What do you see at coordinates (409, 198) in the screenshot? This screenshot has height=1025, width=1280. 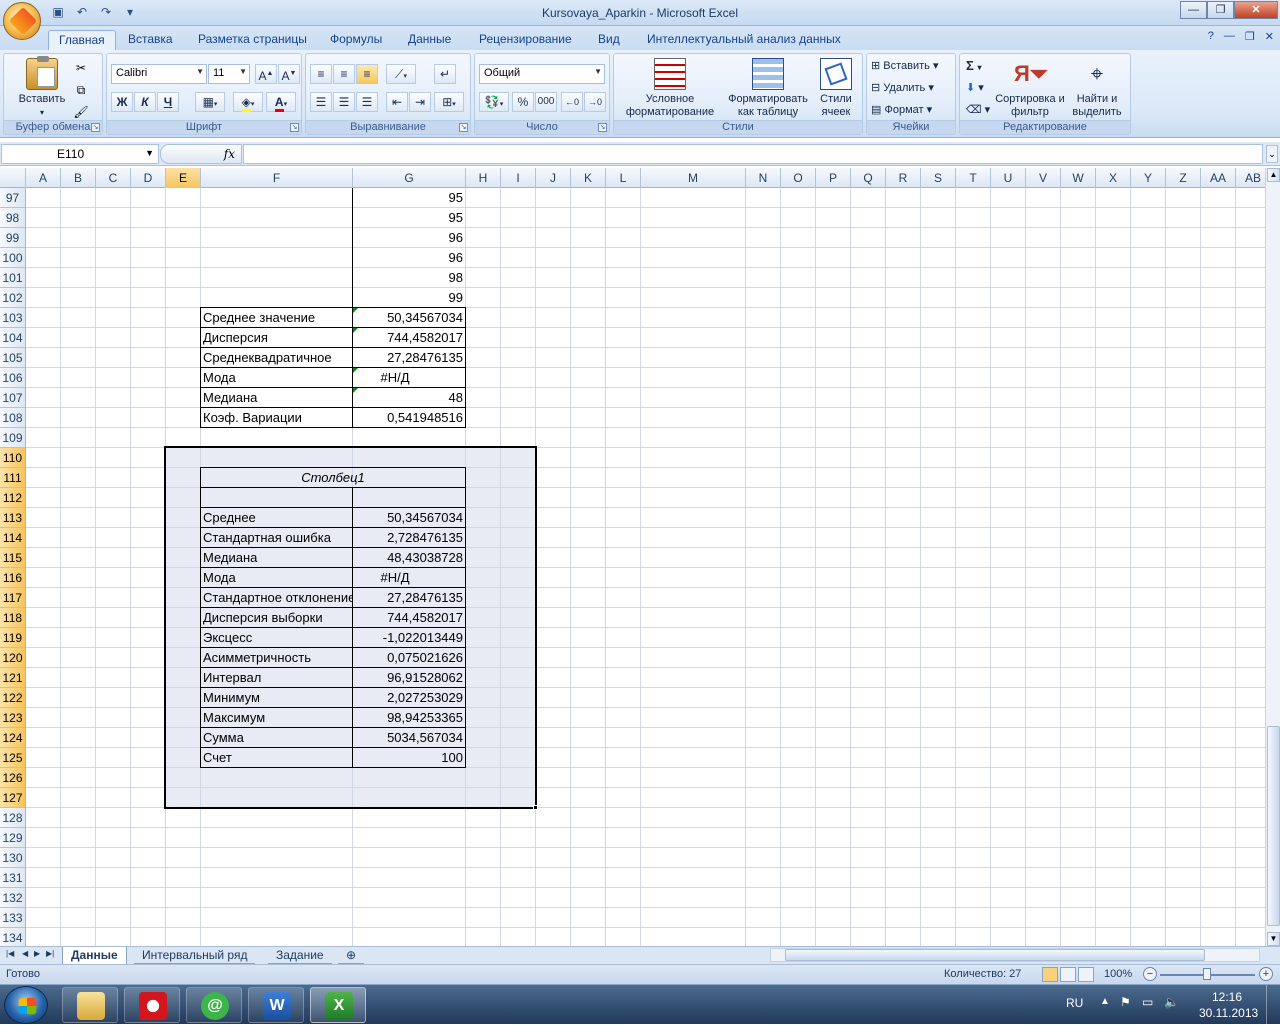 I see `value-cell: 95` at bounding box center [409, 198].